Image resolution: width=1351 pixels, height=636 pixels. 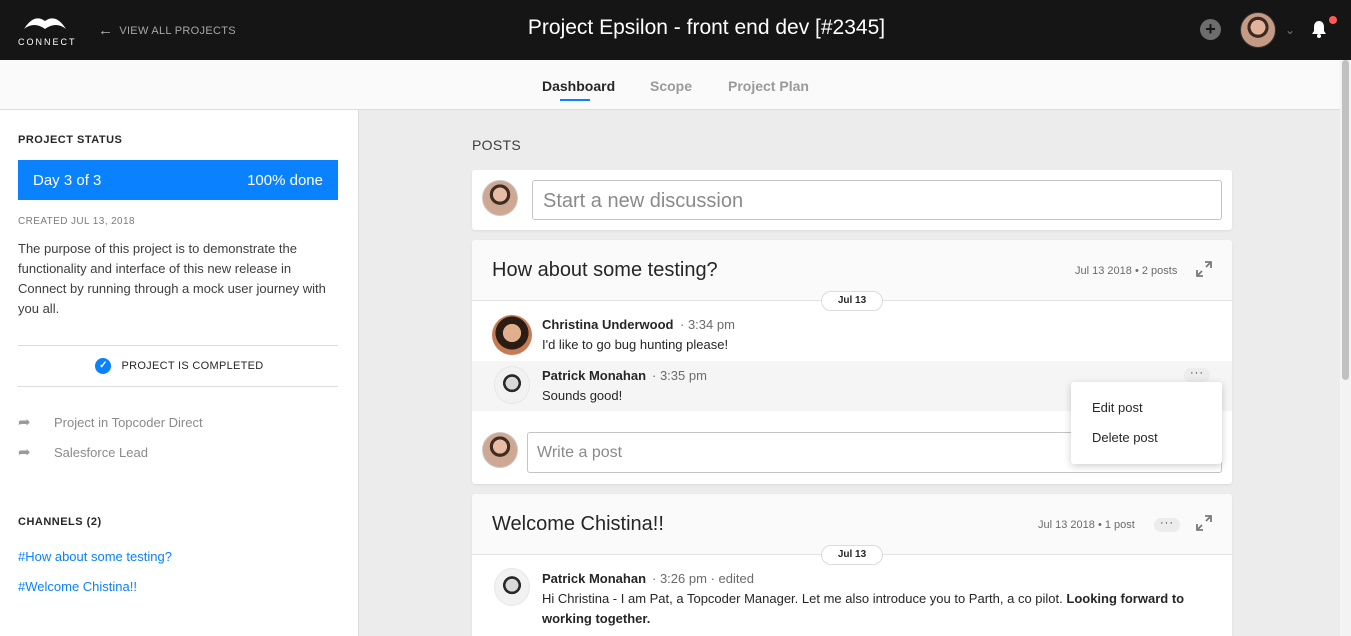 What do you see at coordinates (60, 522) in the screenshot?
I see `channels-heading: CHANNELS (2)` at bounding box center [60, 522].